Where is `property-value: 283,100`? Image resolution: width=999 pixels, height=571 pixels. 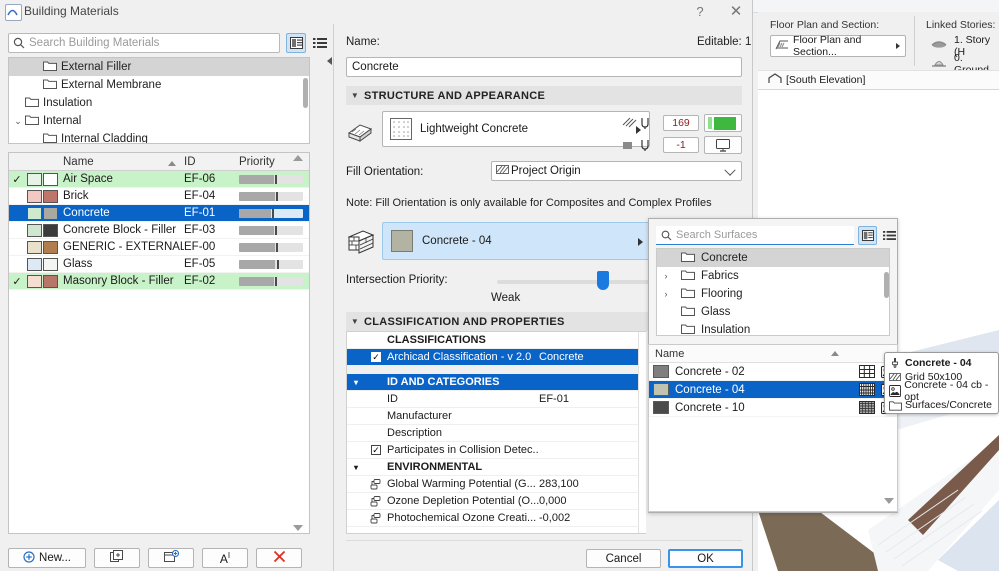
property-value: 283,100 is located at coordinates (592, 484).